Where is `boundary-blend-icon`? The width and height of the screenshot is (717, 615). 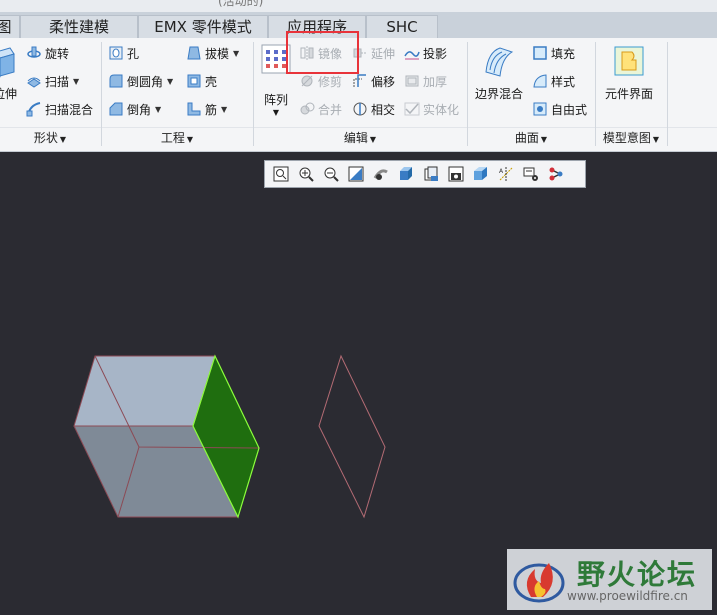
boundary-blend-icon is located at coordinates (499, 62).